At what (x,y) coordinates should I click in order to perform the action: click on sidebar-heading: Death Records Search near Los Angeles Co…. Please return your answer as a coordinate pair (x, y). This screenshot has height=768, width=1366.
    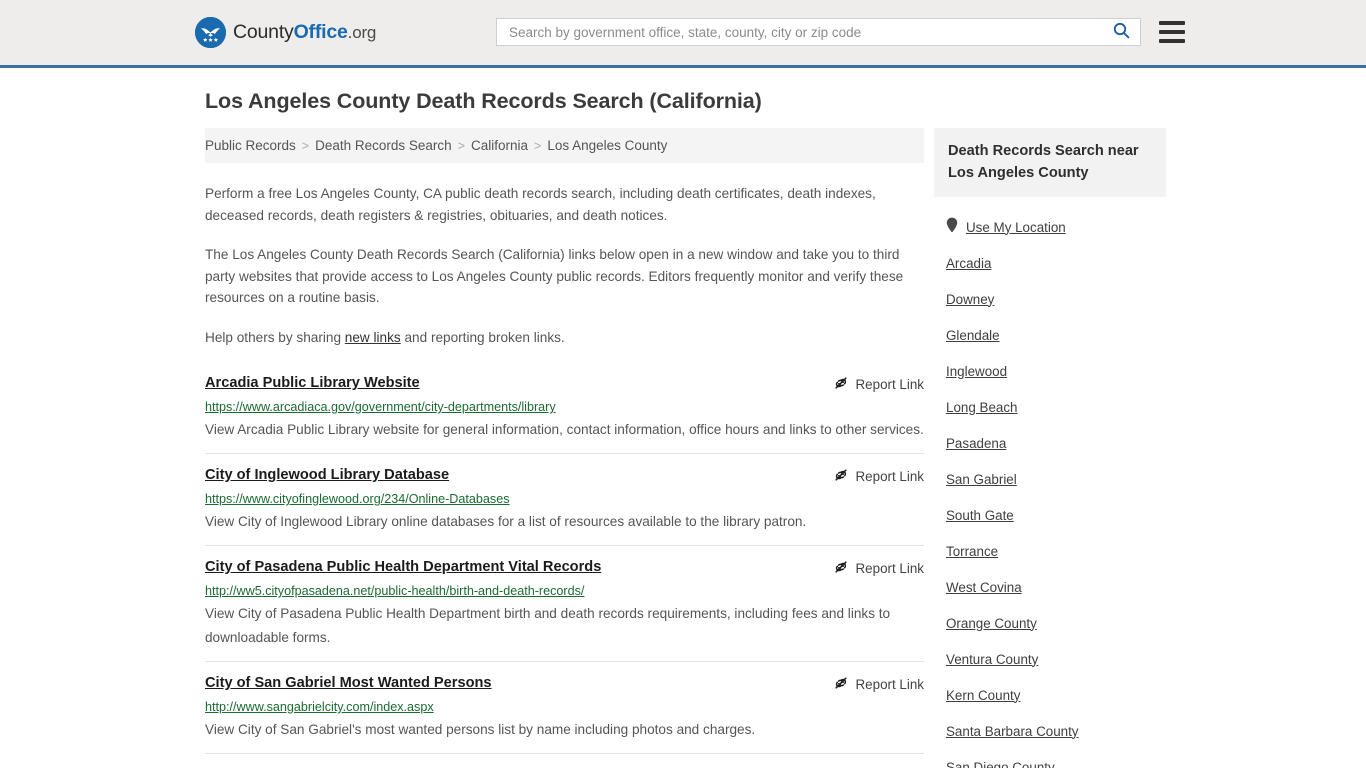
    Looking at the image, I should click on (1050, 162).